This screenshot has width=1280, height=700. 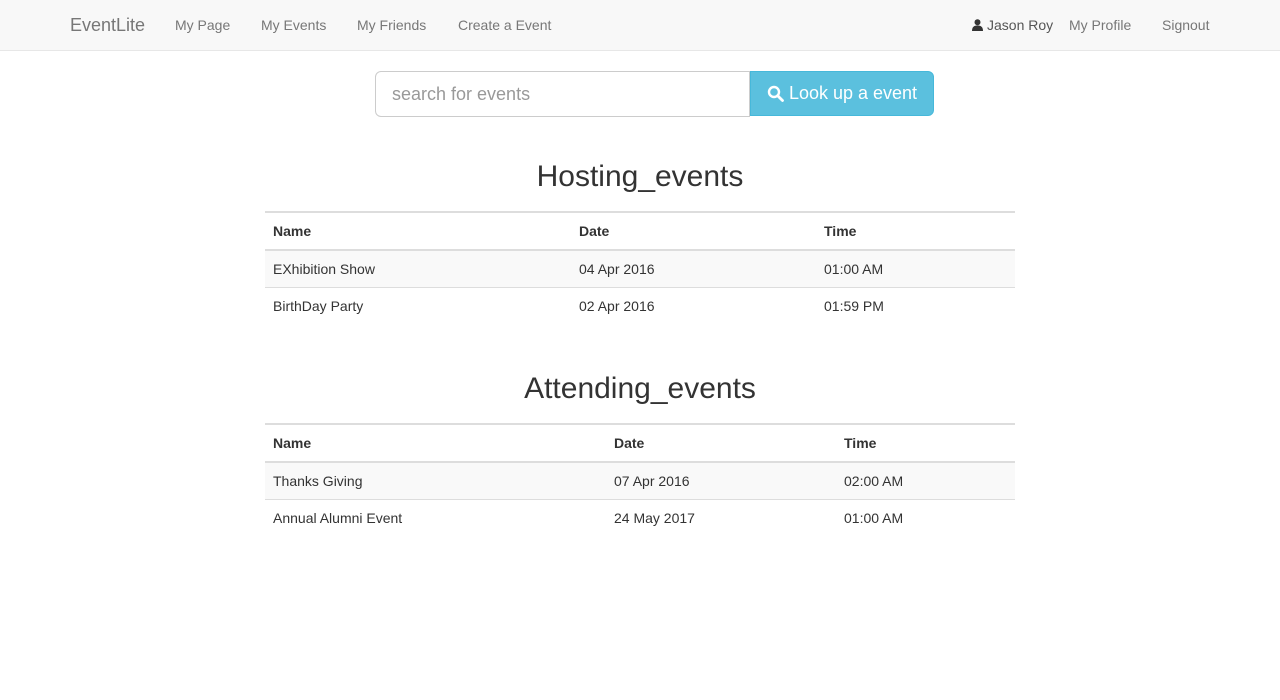 What do you see at coordinates (617, 305) in the screenshot?
I see `event-date-cell: 02 Apr 2016` at bounding box center [617, 305].